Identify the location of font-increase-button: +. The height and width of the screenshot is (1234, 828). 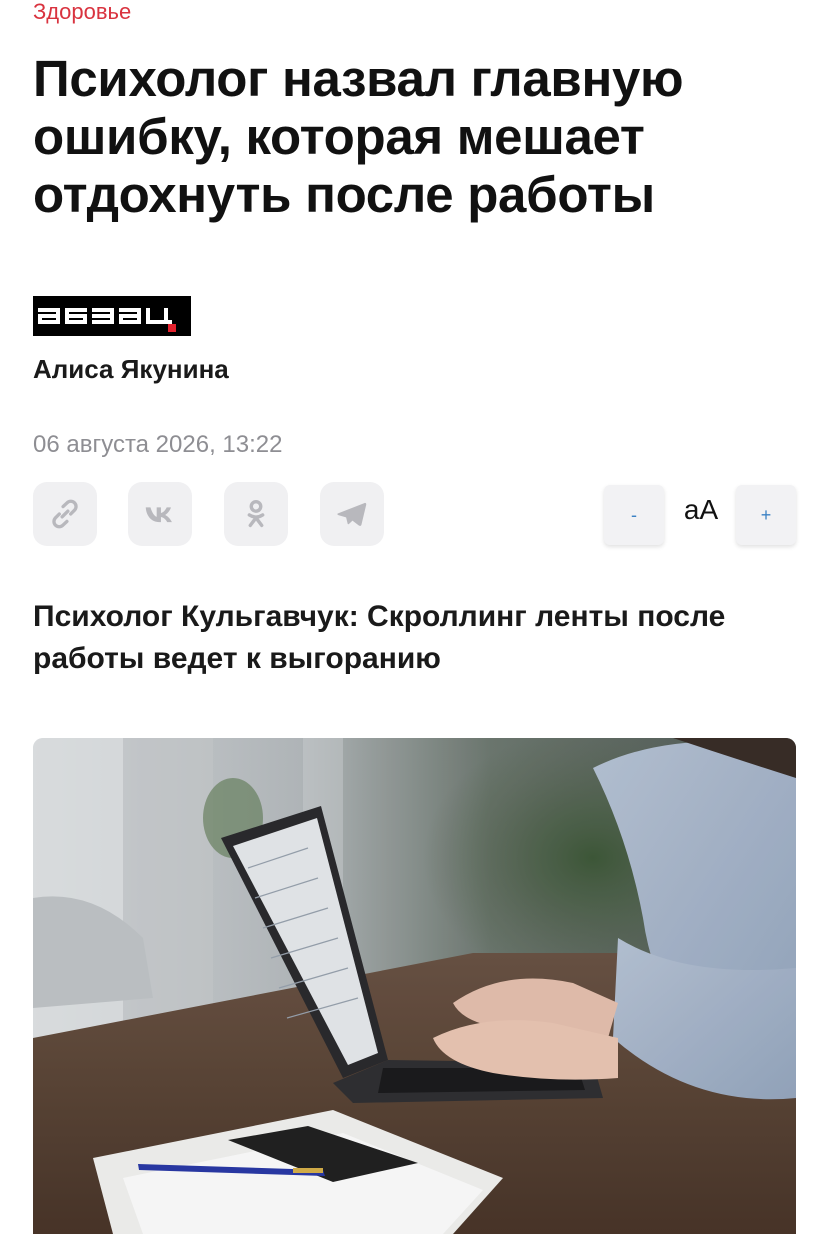
(766, 515).